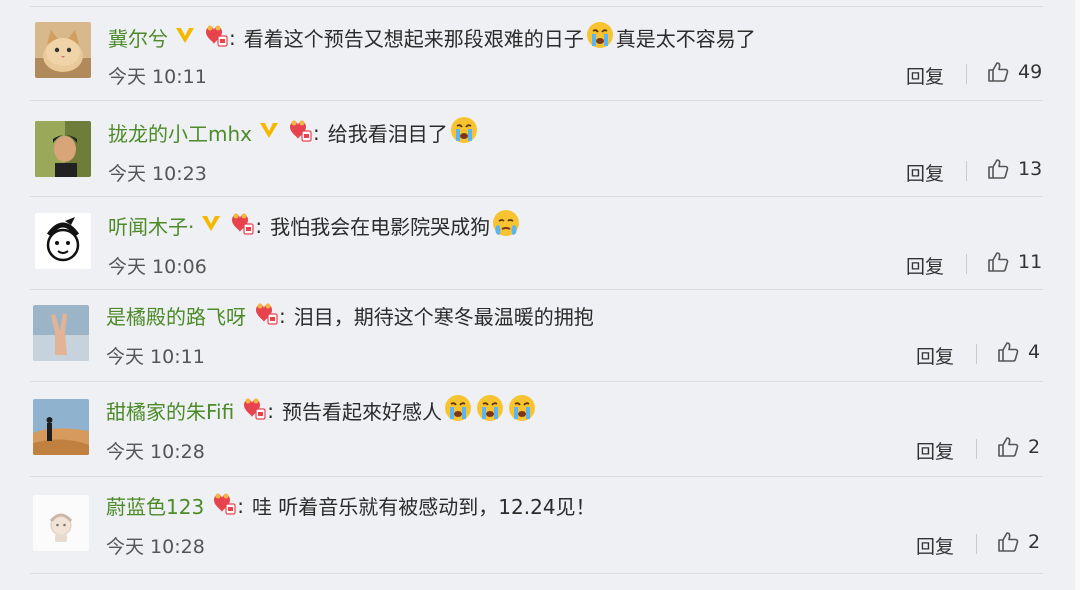 Image resolution: width=1080 pixels, height=590 pixels. I want to click on cat-photo-avatar-icon, so click(63, 50).